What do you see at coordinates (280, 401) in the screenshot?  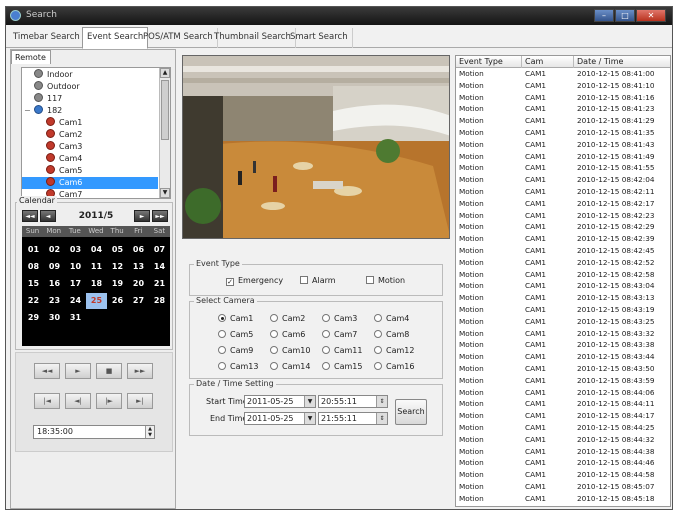 I see `start-date-field: 2011-05-25 ▼` at bounding box center [280, 401].